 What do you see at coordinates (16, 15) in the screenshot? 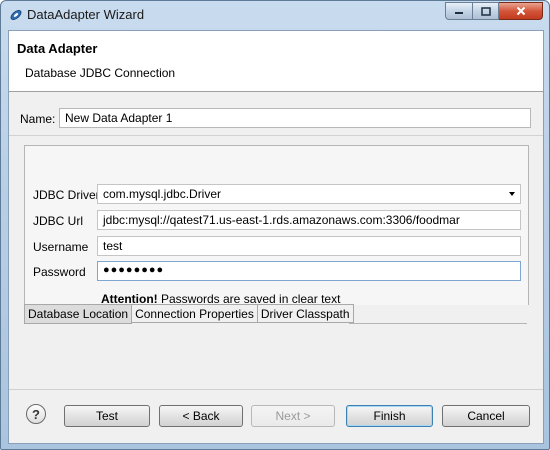
I see `app-logo-icon` at bounding box center [16, 15].